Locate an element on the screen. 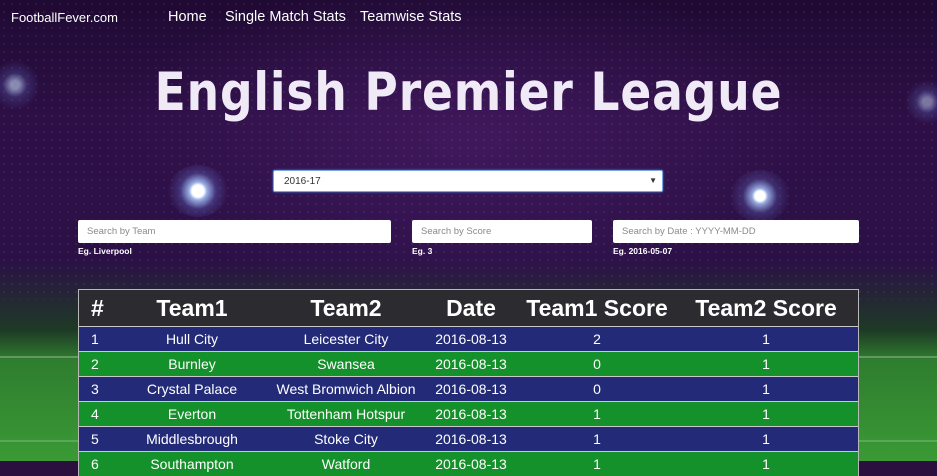 The width and height of the screenshot is (937, 476). team-search-field is located at coordinates (234, 231).